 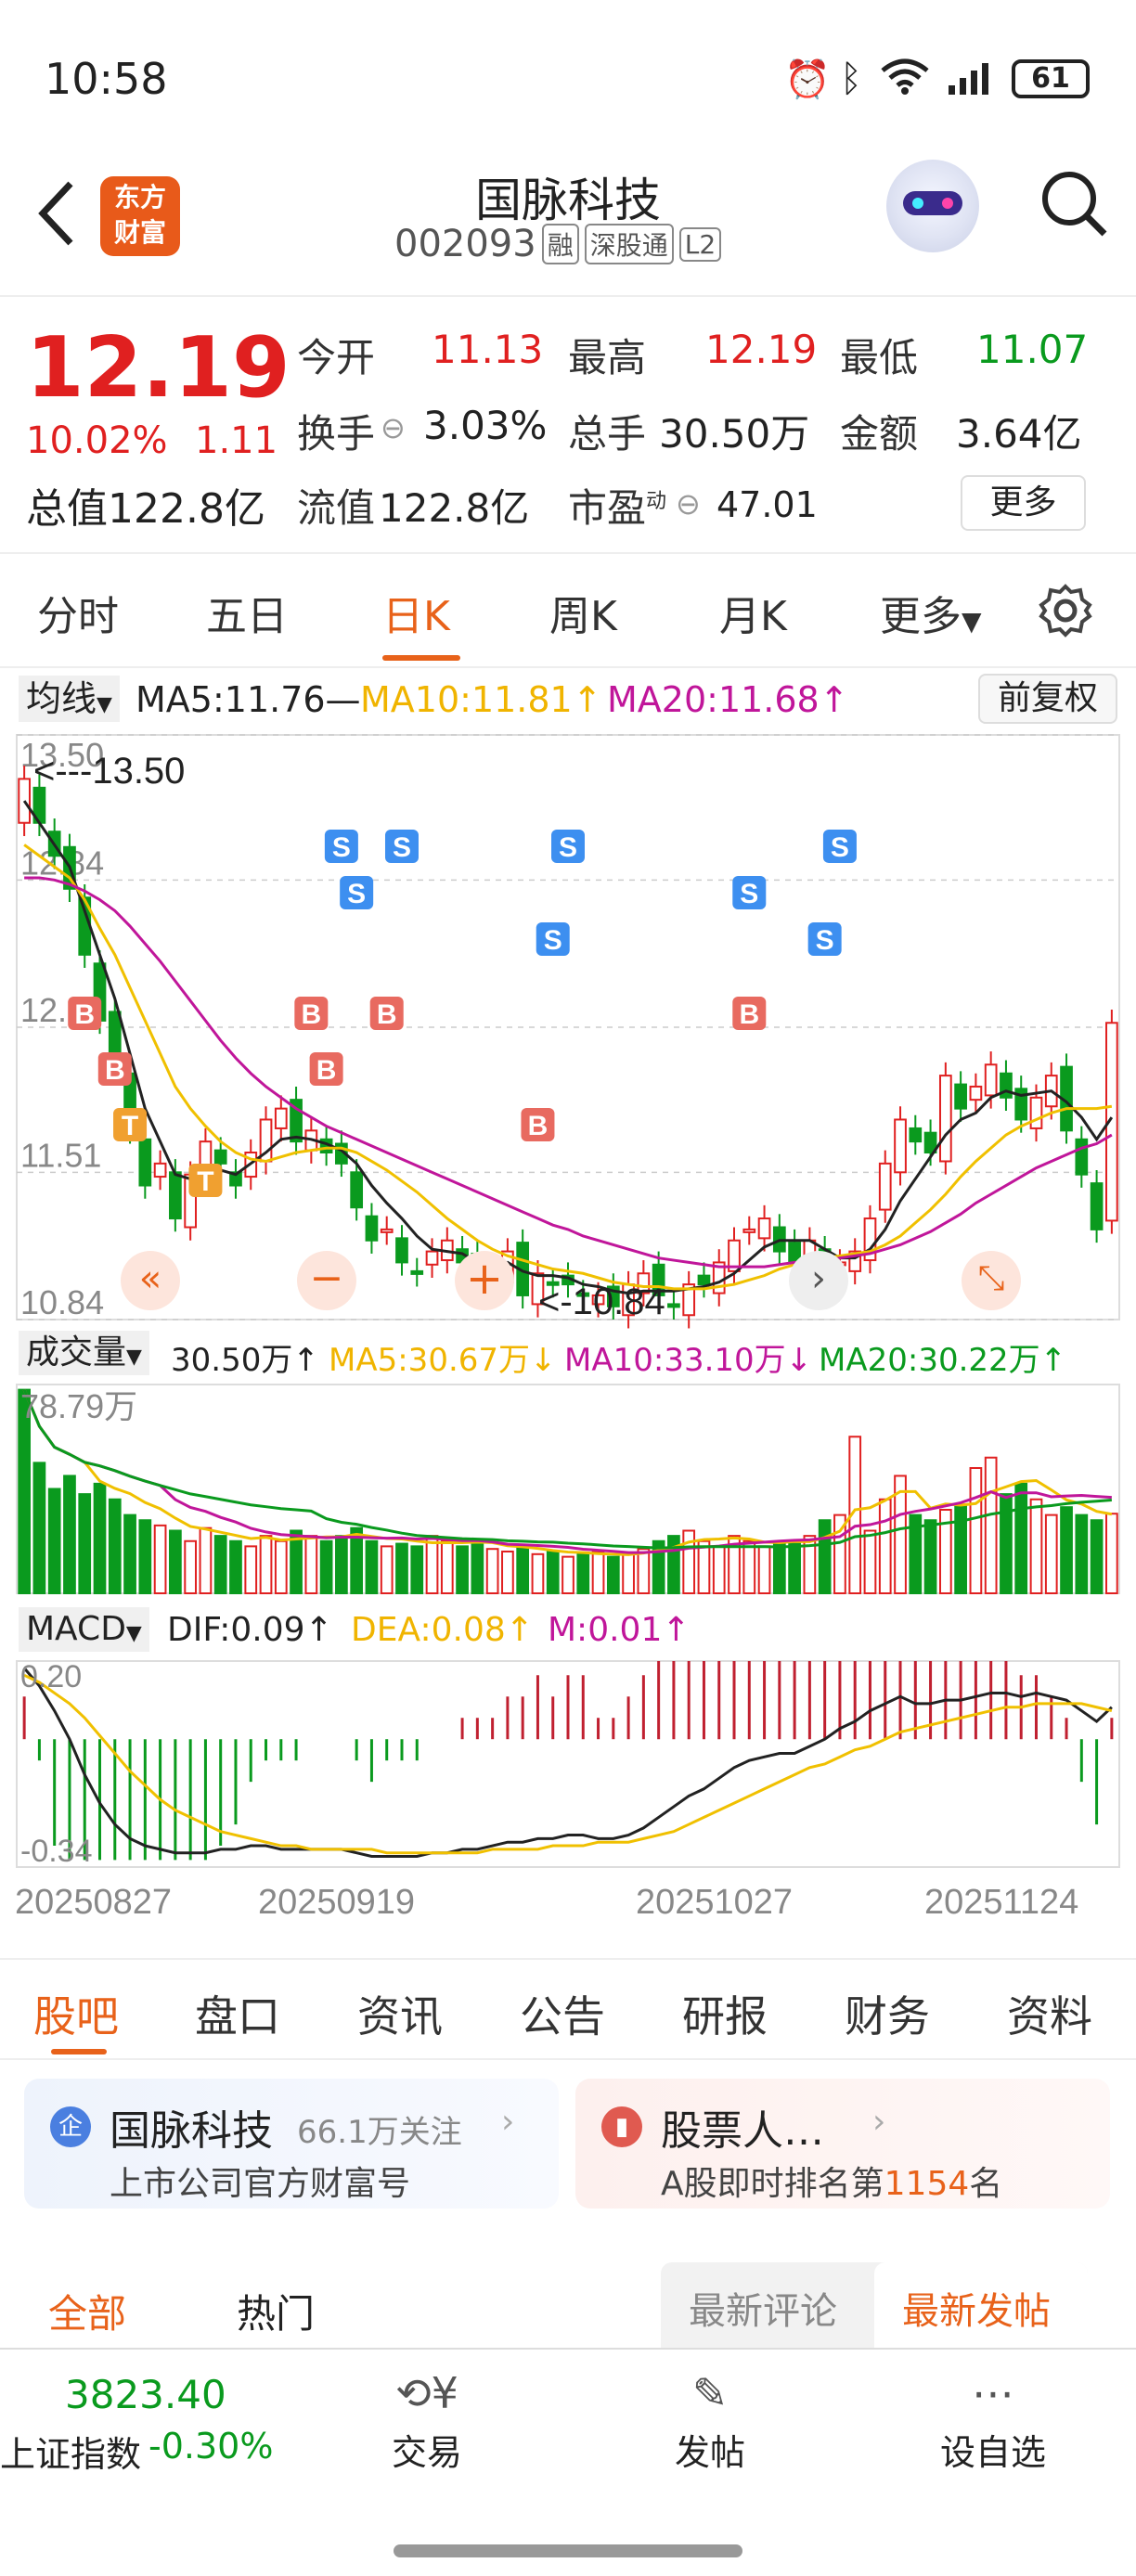 What do you see at coordinates (607, 357) in the screenshot?
I see `high-label: 最高` at bounding box center [607, 357].